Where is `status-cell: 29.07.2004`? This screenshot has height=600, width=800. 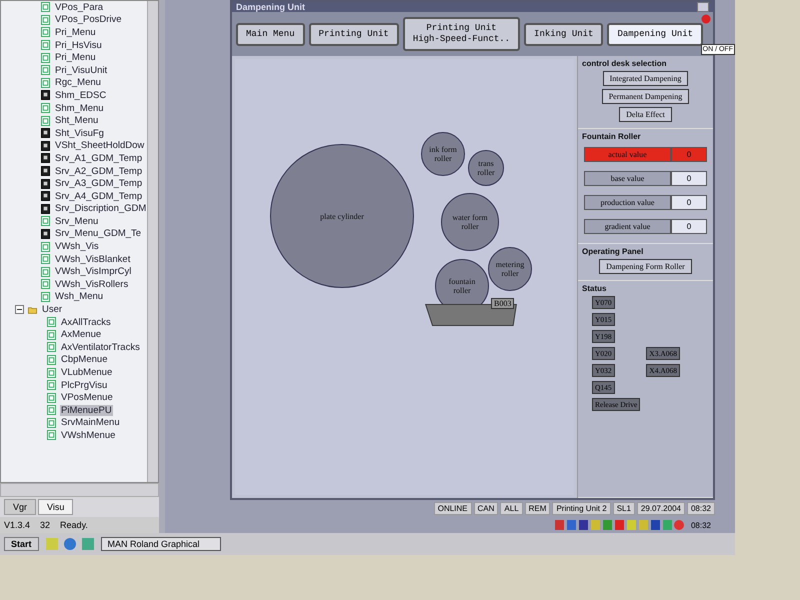 status-cell: 29.07.2004 is located at coordinates (660, 508).